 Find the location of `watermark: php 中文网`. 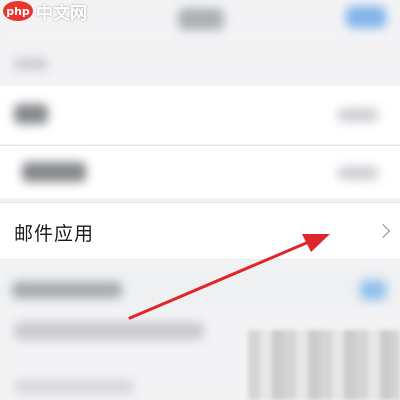

watermark: php 中文网 is located at coordinates (44, 12).